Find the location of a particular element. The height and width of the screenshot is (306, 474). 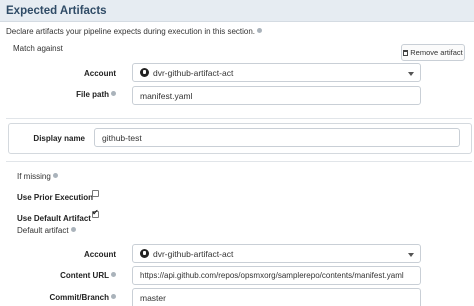

content-url-label: Content URL is located at coordinates (84, 275).